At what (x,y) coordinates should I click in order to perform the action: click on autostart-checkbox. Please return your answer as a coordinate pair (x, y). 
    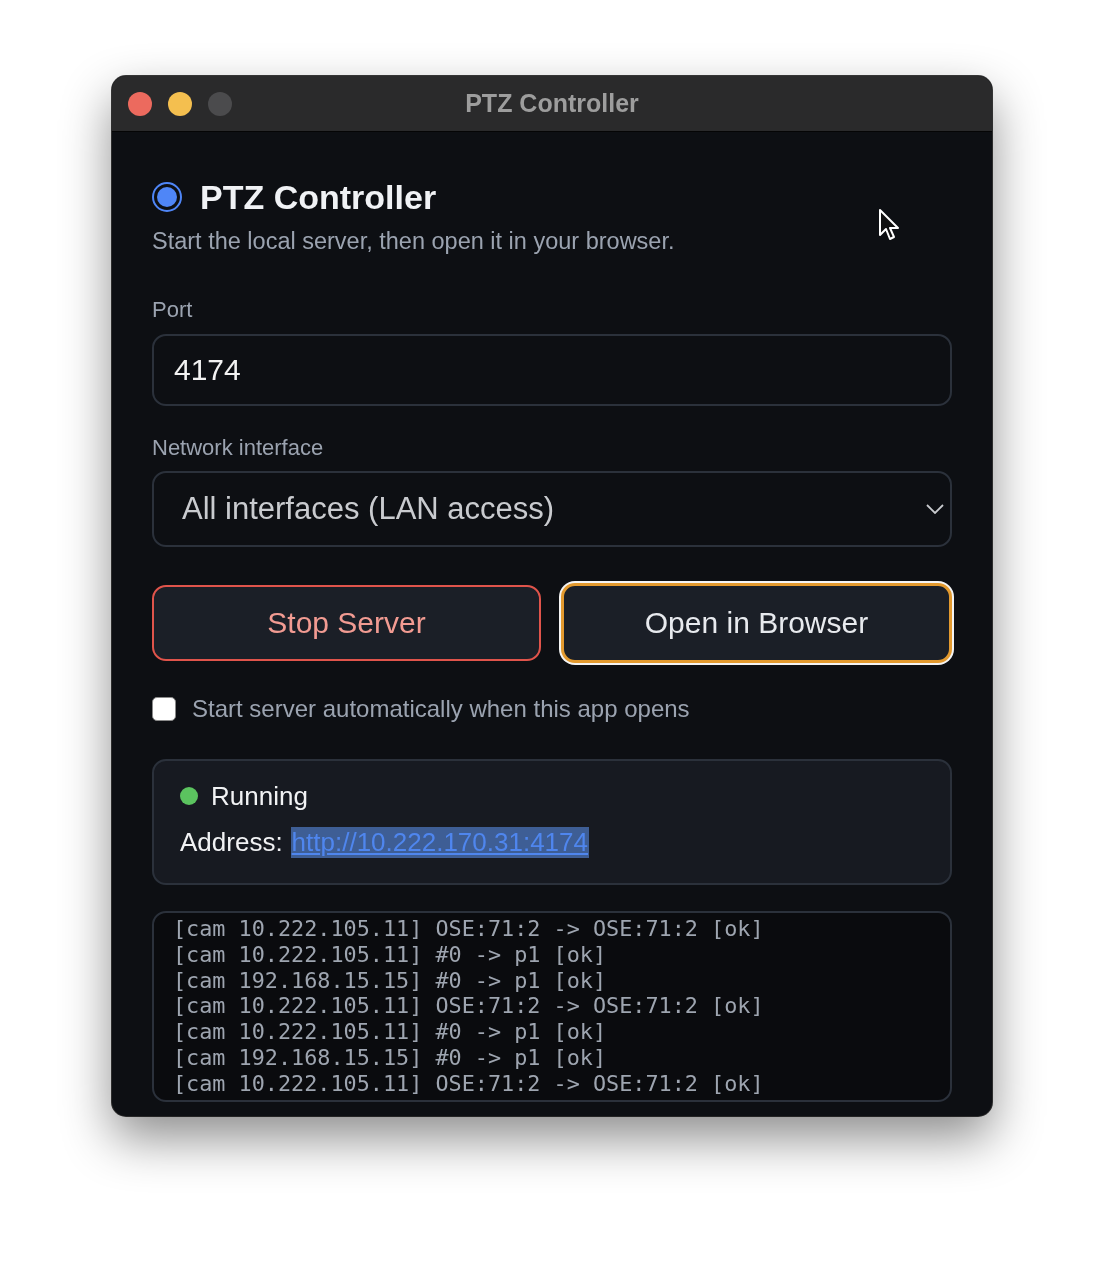
    Looking at the image, I should click on (164, 709).